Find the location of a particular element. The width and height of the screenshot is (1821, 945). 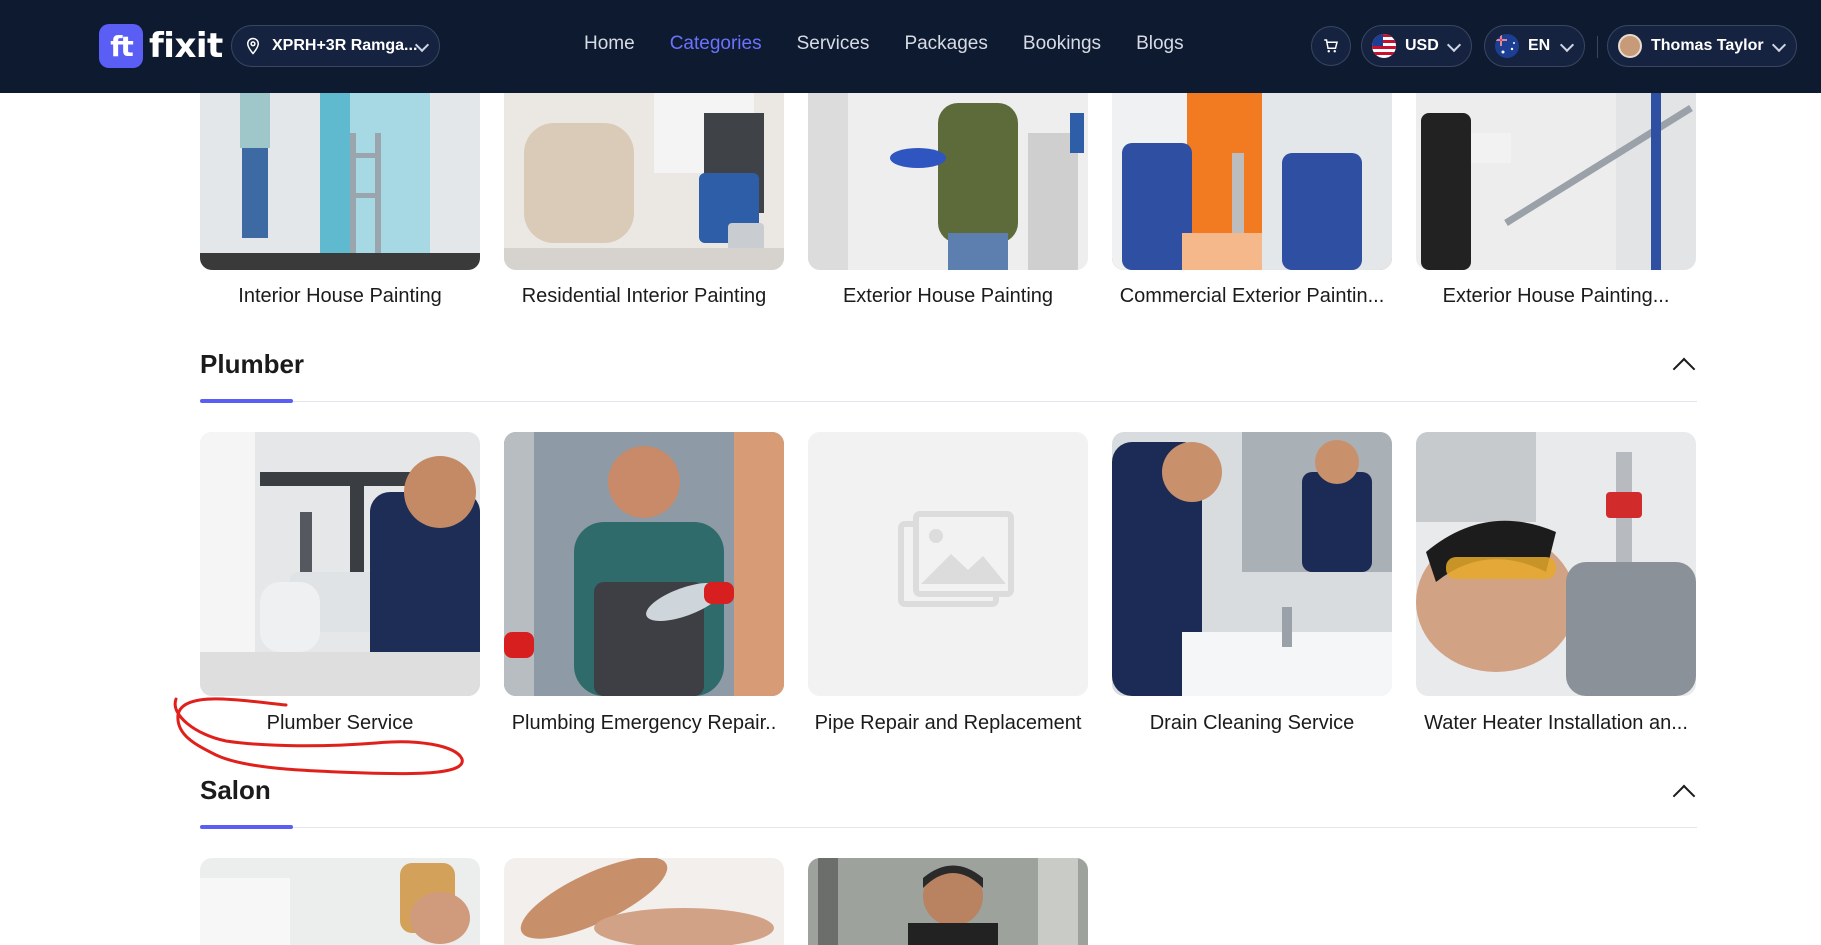

avatar is located at coordinates (1630, 46).